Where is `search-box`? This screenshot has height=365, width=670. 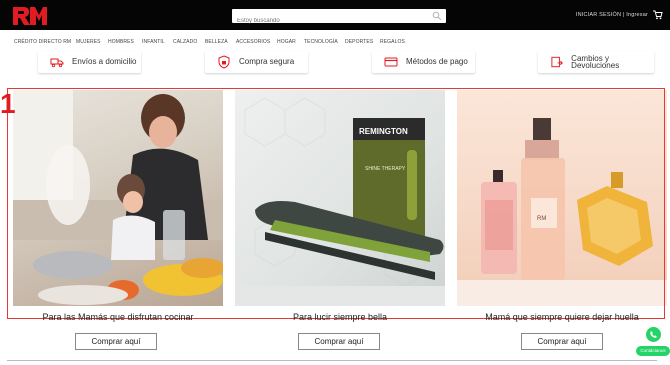 search-box is located at coordinates (339, 18).